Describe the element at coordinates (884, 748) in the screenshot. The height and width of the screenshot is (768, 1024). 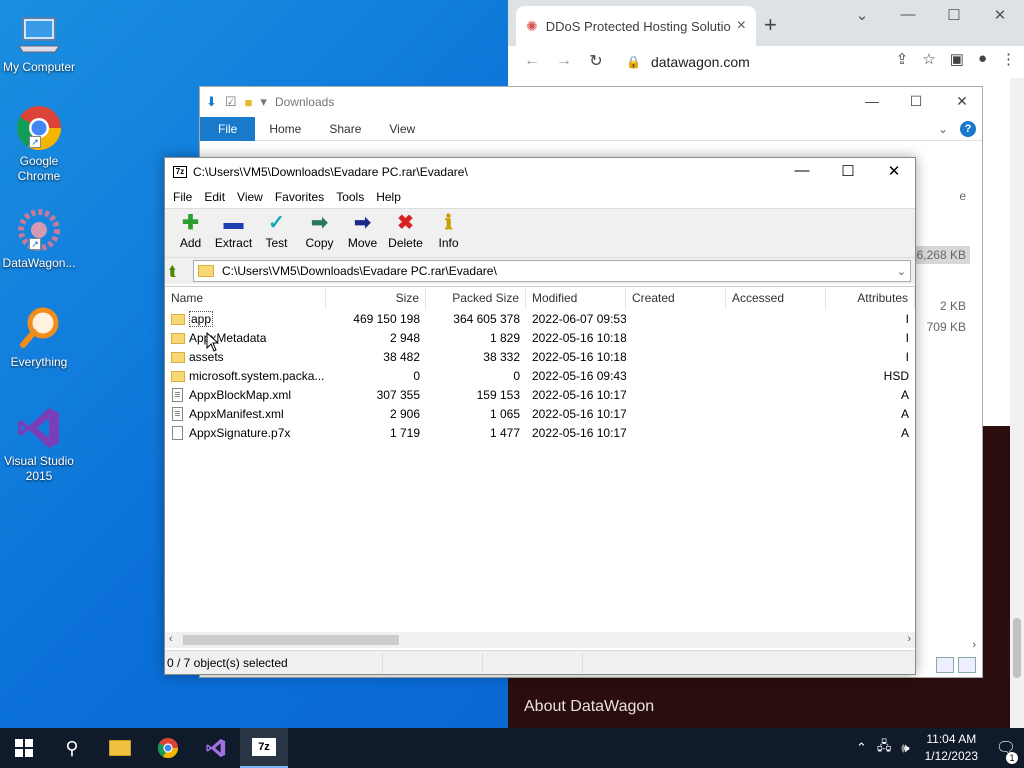
I see `network-icon: 🖧` at that location.